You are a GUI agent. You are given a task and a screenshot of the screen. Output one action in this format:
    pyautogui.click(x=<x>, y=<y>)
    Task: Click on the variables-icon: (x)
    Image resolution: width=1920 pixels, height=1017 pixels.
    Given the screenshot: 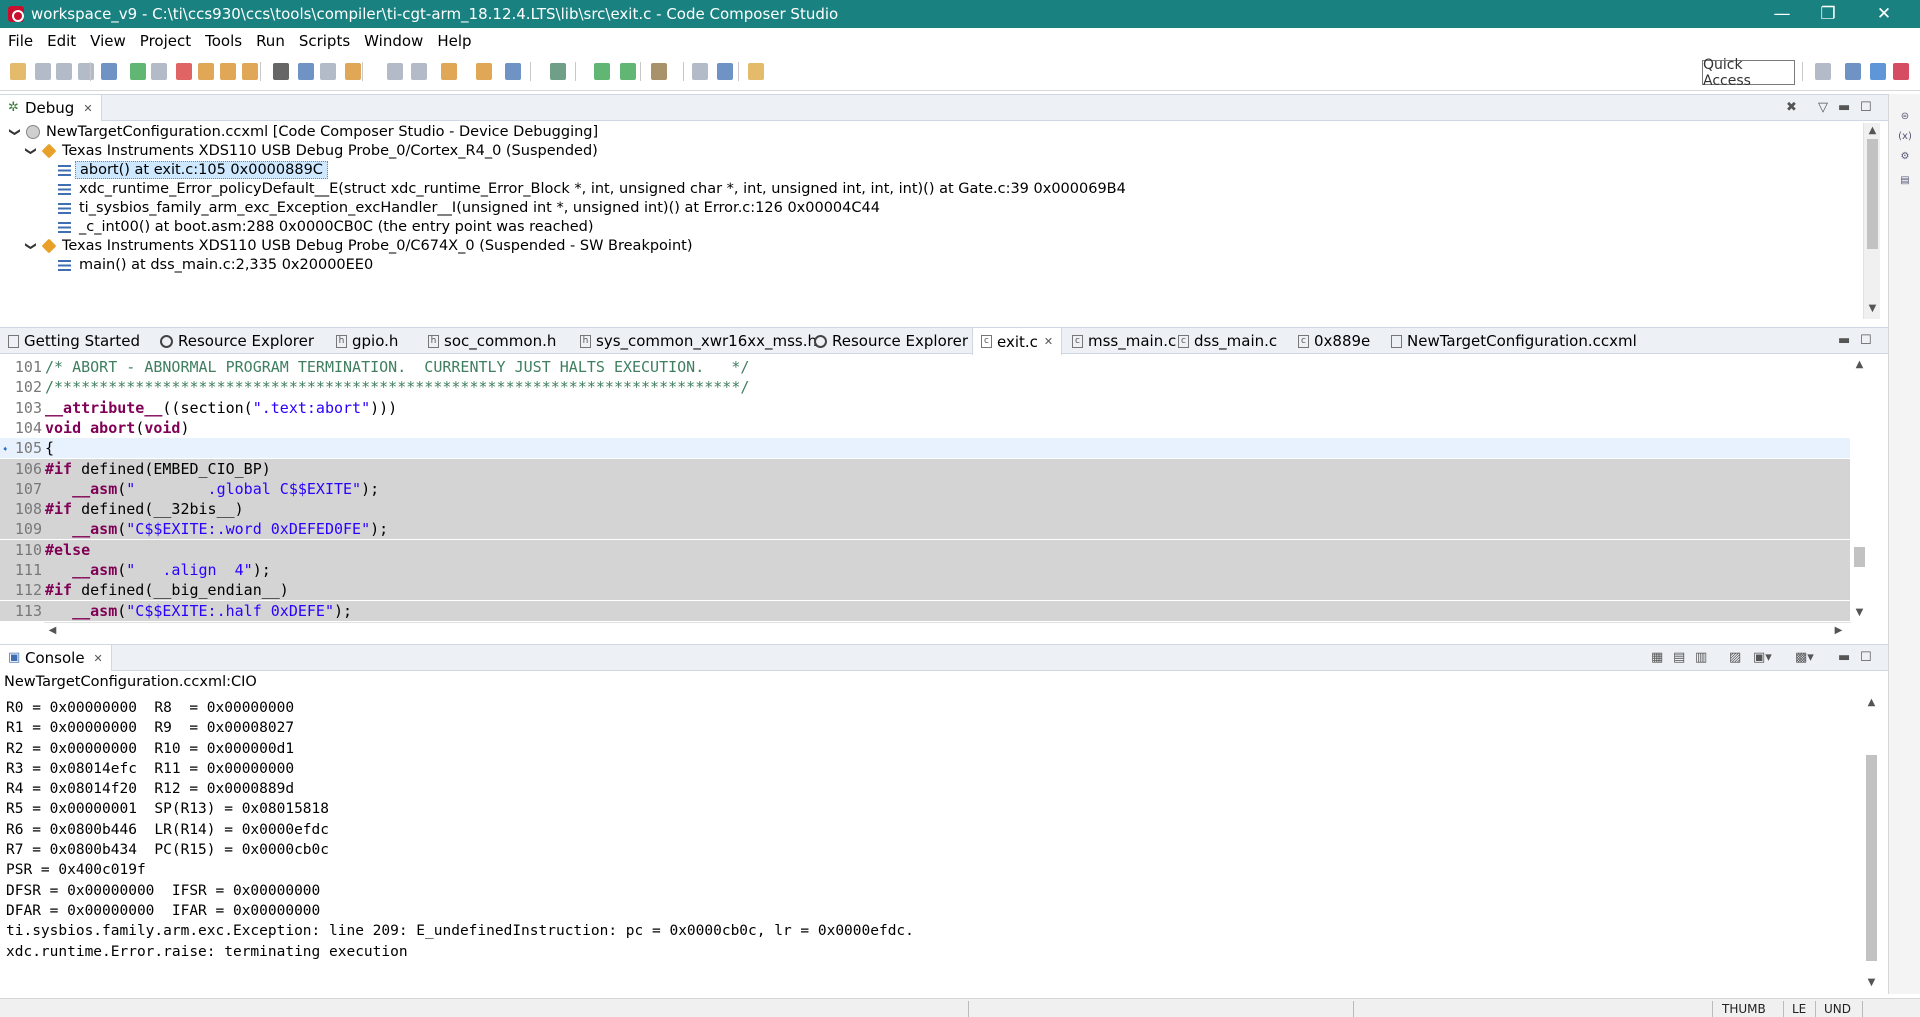 What is the action you would take?
    pyautogui.click(x=1905, y=137)
    